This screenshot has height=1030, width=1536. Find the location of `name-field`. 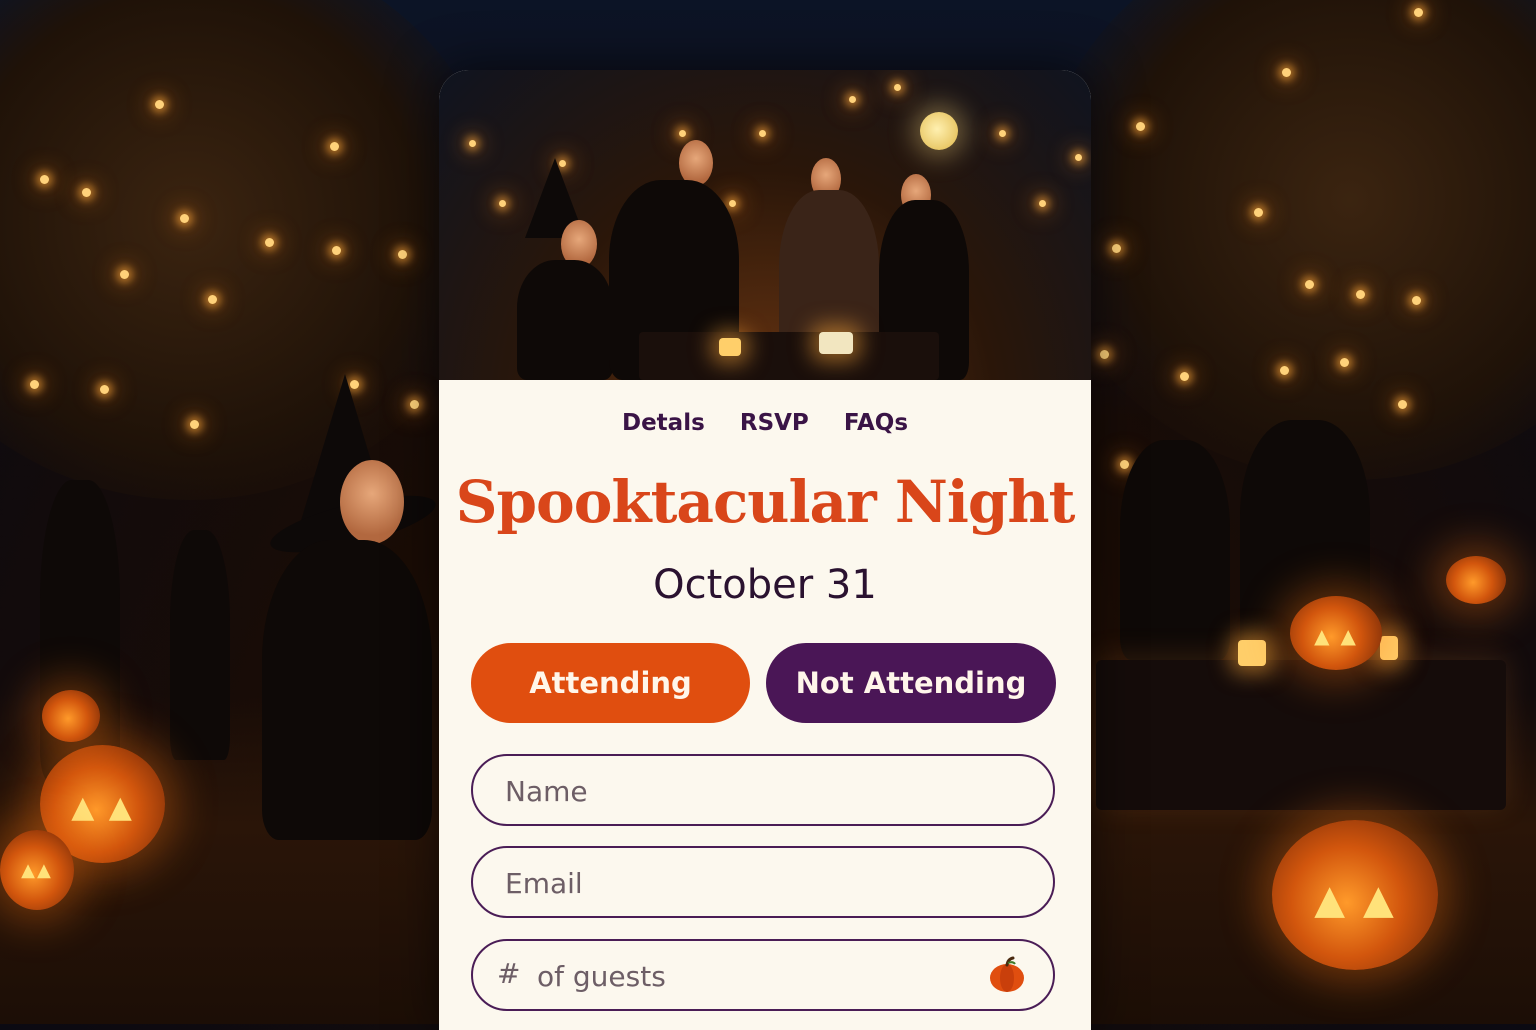

name-field is located at coordinates (763, 790).